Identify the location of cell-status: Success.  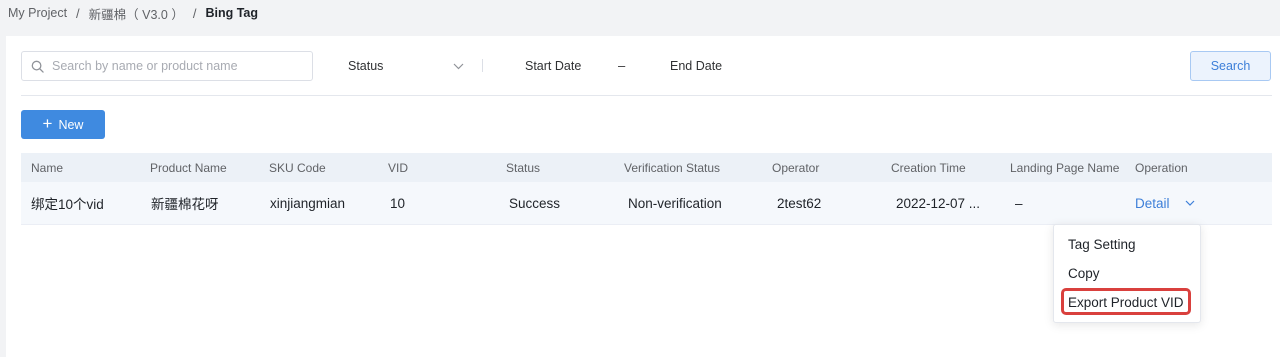
(535, 203).